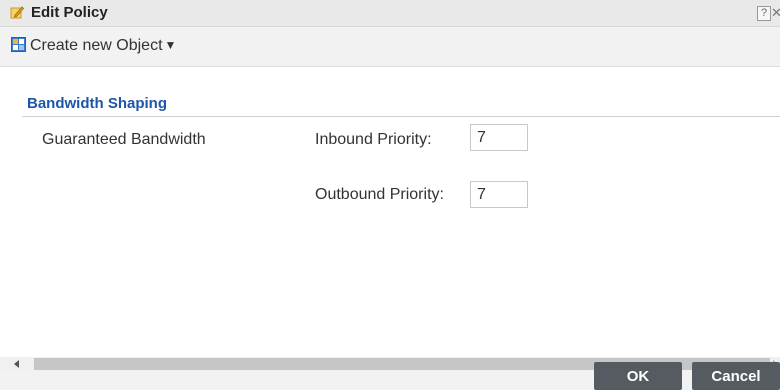  I want to click on create-new-object-menu: Create new Object ▼, so click(93, 47).